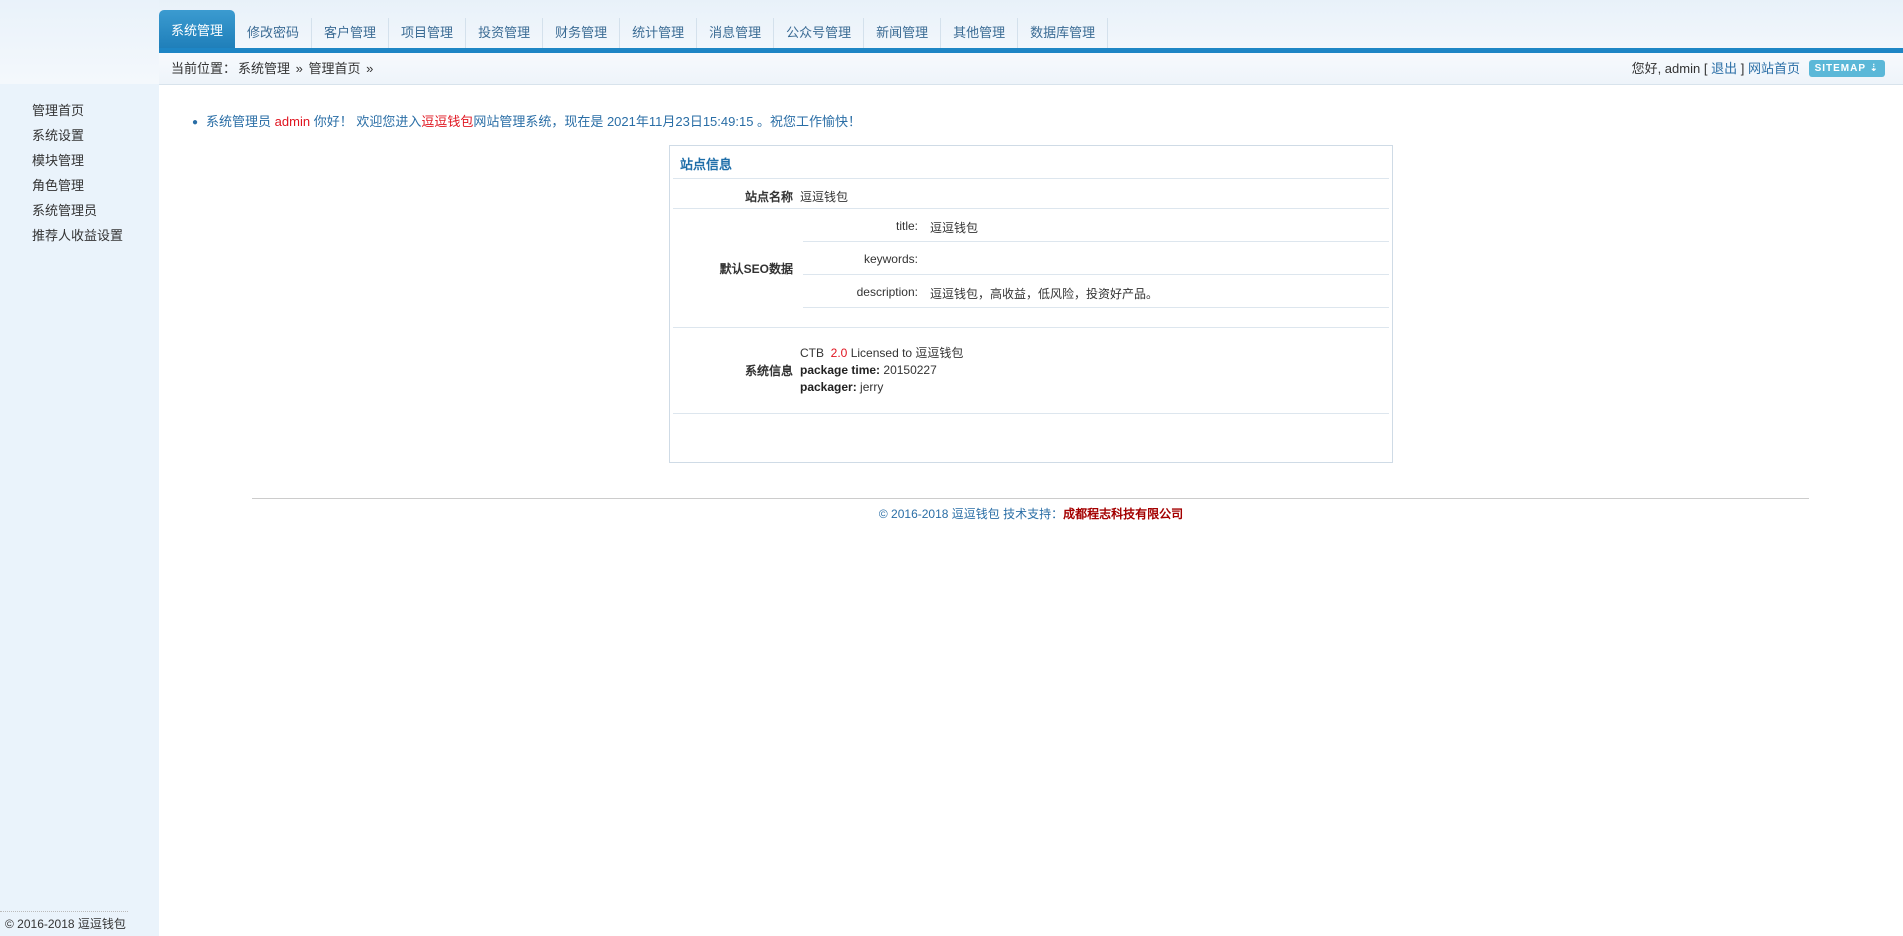 Image resolution: width=1903 pixels, height=936 pixels. Describe the element at coordinates (204, 68) in the screenshot. I see `breadcrumb-prefix: 当前位置：` at that location.